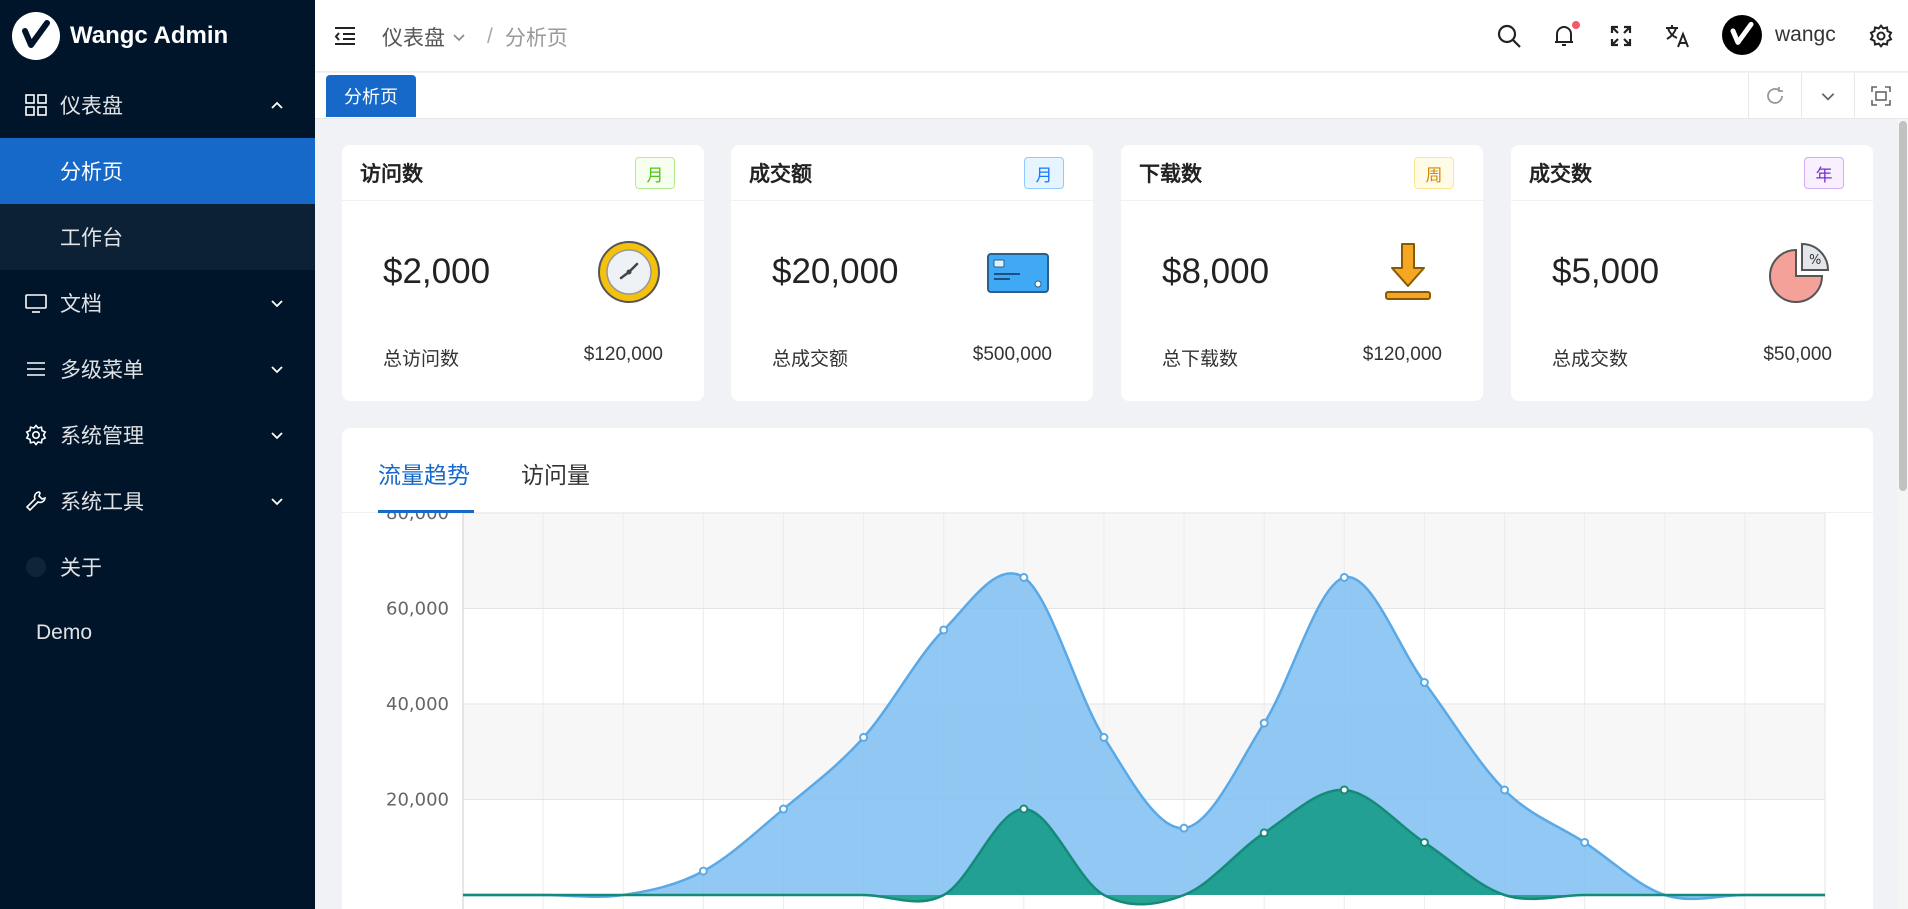 This screenshot has width=1908, height=909. I want to click on sidebar-item-multilevel: 多级菜单, so click(157, 369).